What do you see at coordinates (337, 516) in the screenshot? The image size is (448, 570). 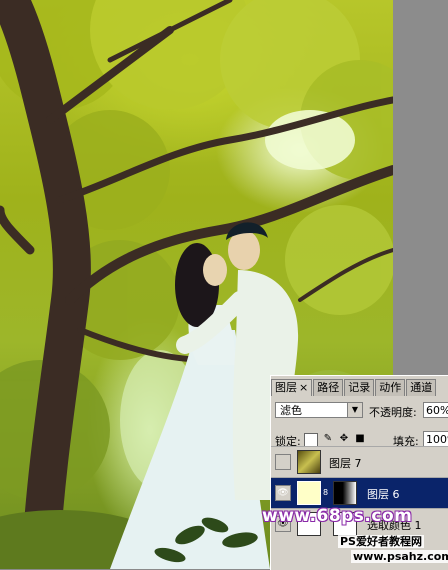 I see `site-watermark: www.68ps.com` at bounding box center [337, 516].